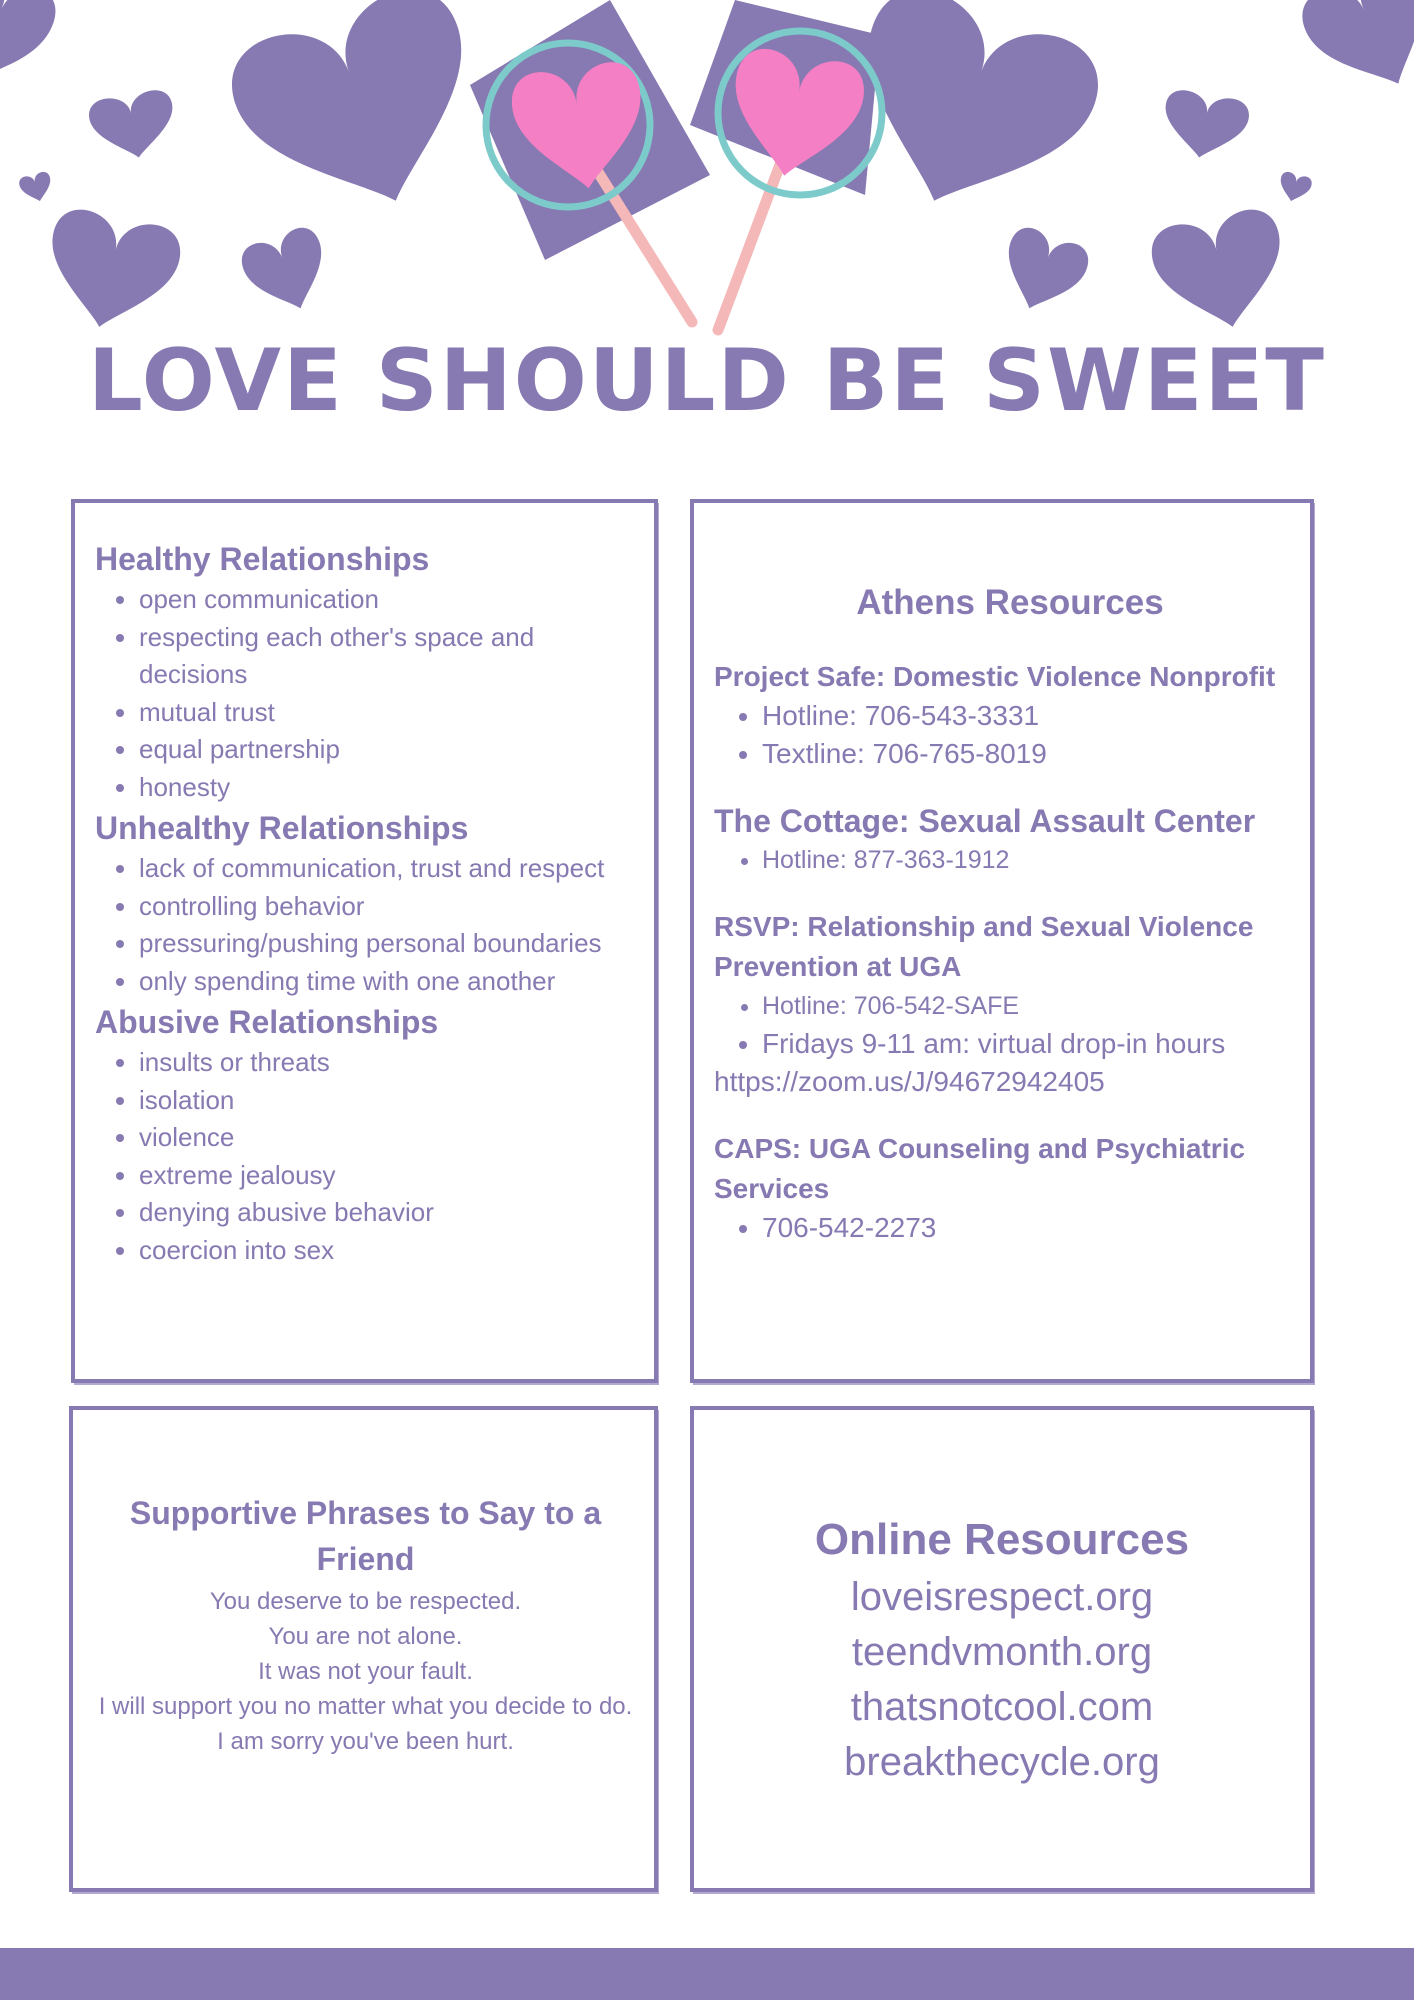 This screenshot has height=2000, width=1414. I want to click on link-thatsnotcool: thatsnotcool.com, so click(1002, 1707).